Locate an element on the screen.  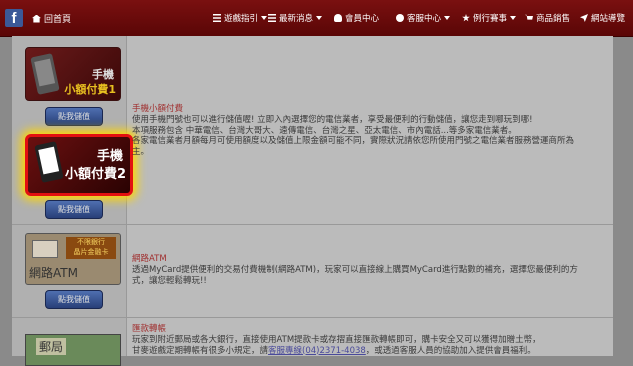
nav-sitemap: 網站導覽 is located at coordinates (602, 18).